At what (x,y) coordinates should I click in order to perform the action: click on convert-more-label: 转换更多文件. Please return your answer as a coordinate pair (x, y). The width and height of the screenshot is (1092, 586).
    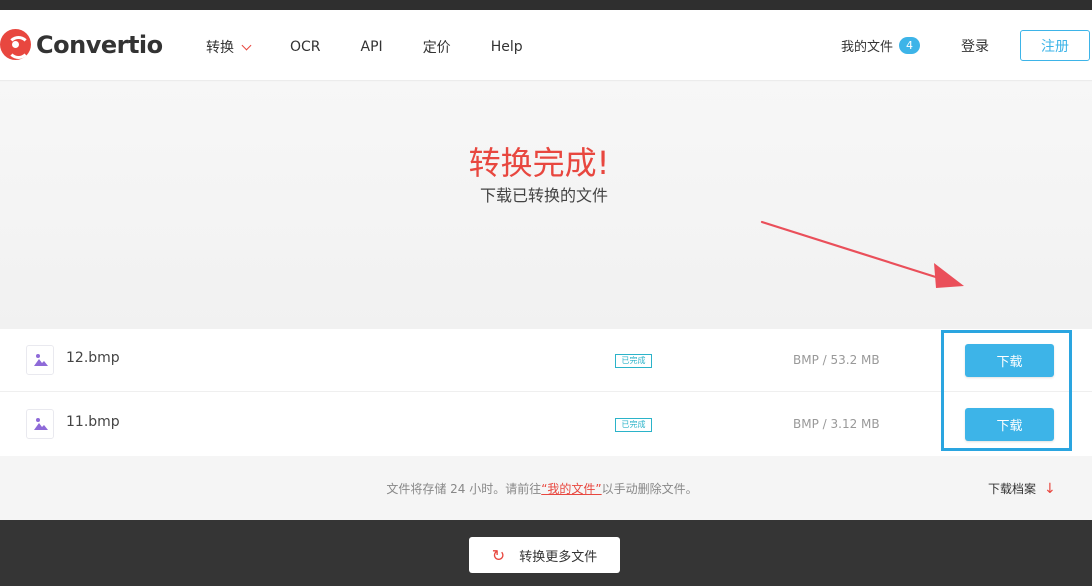
    Looking at the image, I should click on (558, 557).